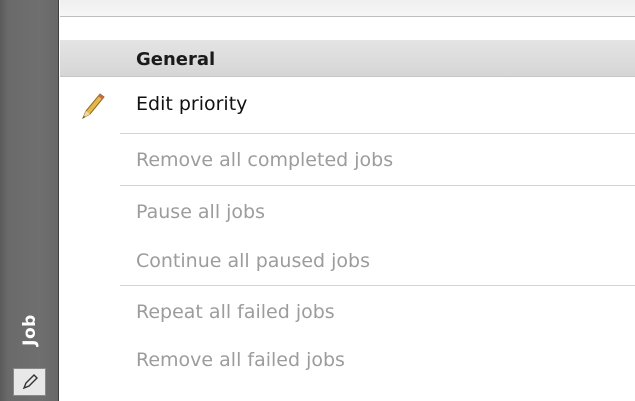 This screenshot has height=401, width=635. I want to click on side-tab-label: Job, so click(30, 330).